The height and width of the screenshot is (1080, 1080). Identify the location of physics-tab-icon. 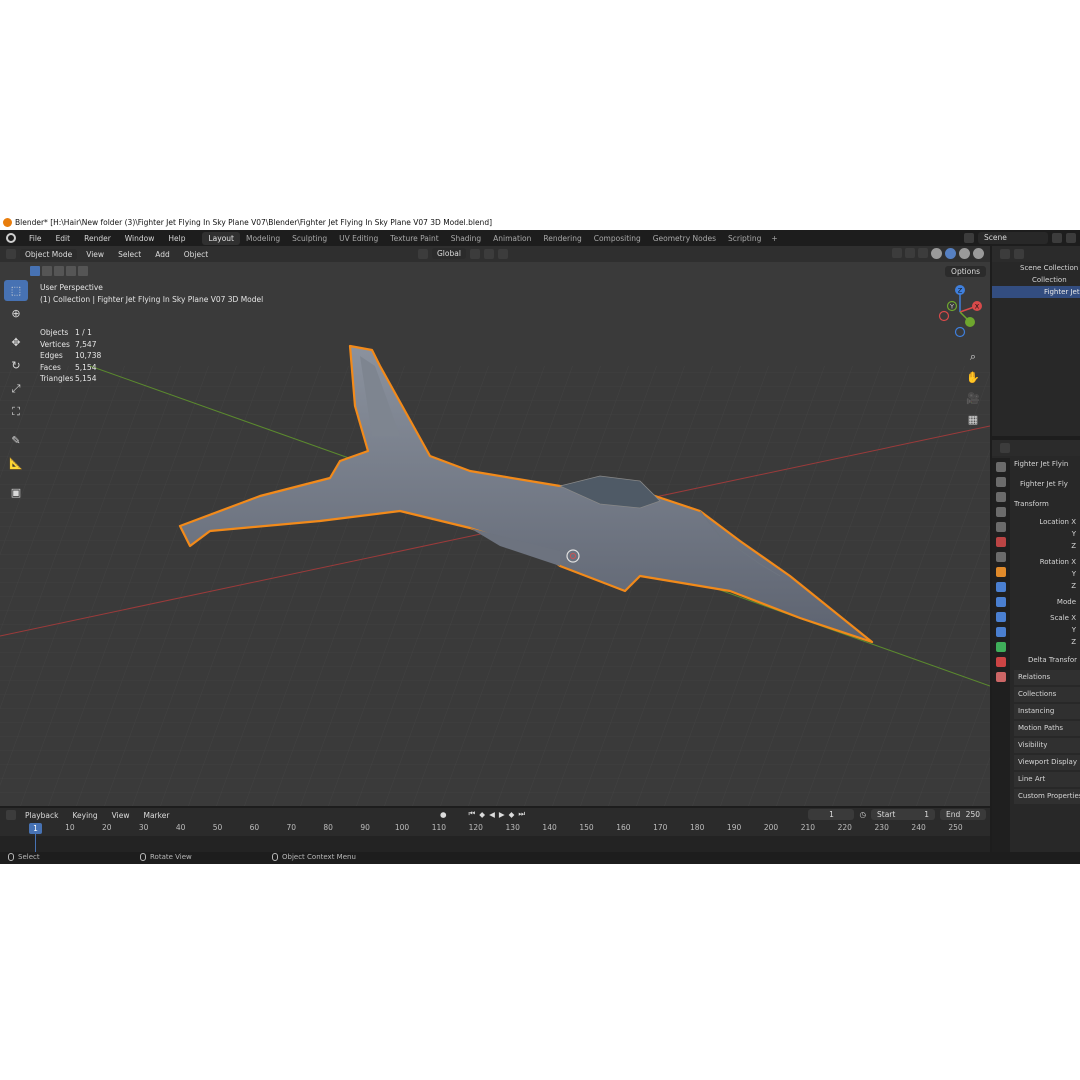
(1001, 617).